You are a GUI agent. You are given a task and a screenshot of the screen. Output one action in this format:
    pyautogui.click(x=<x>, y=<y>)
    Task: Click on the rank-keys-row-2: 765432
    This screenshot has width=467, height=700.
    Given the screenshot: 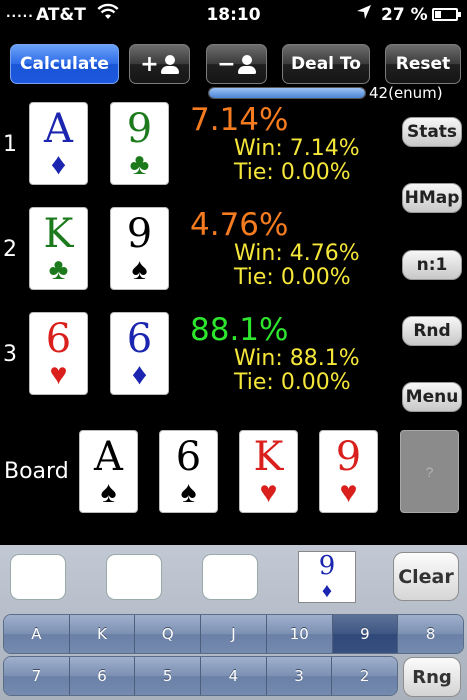 What is the action you would take?
    pyautogui.click(x=200, y=676)
    